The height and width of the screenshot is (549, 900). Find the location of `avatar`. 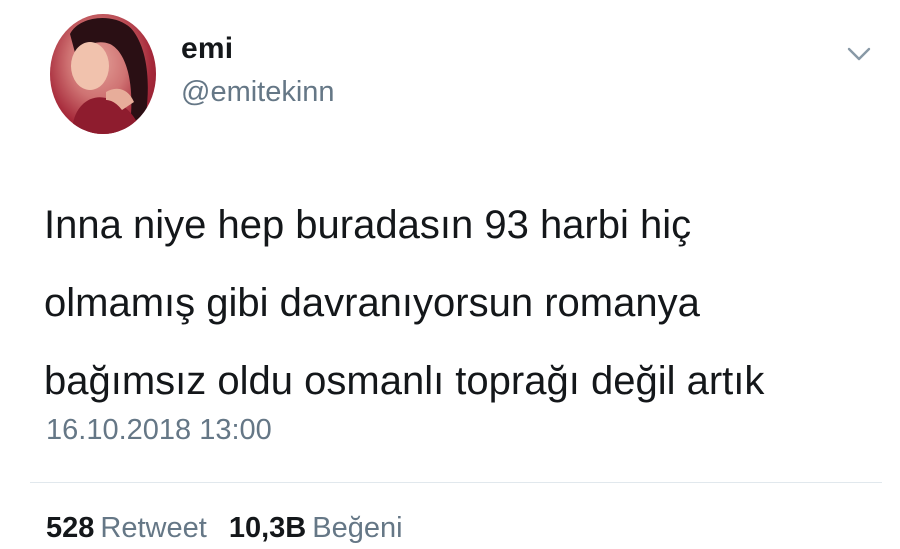

avatar is located at coordinates (103, 74).